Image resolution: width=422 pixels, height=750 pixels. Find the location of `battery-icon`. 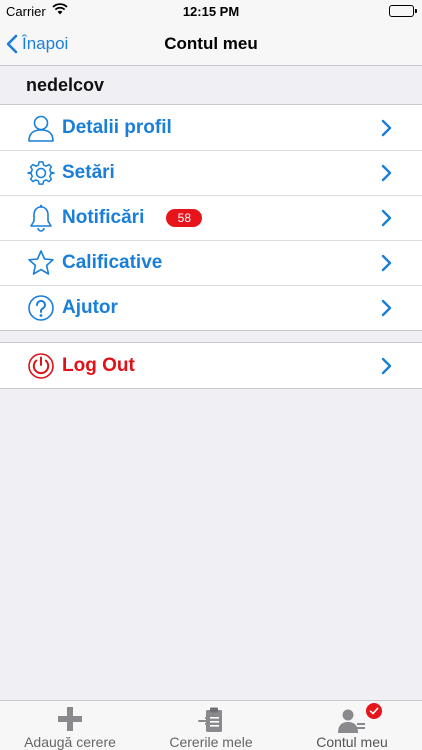

battery-icon is located at coordinates (403, 11).